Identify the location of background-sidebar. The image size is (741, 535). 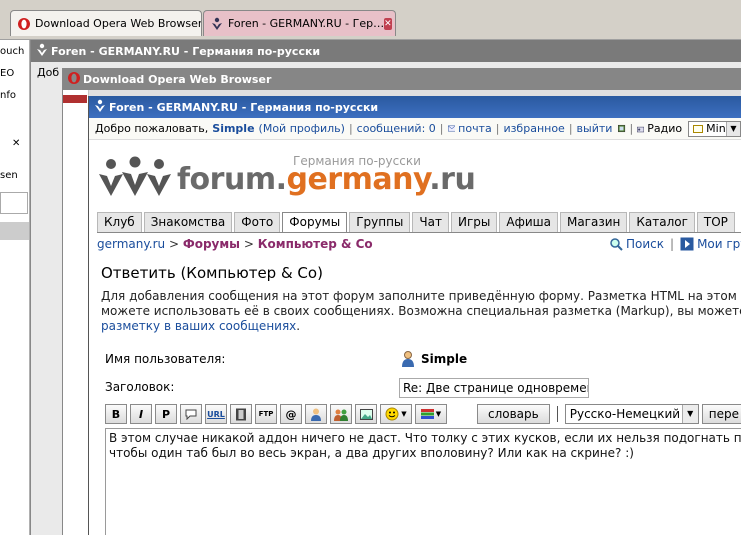
(76, 312).